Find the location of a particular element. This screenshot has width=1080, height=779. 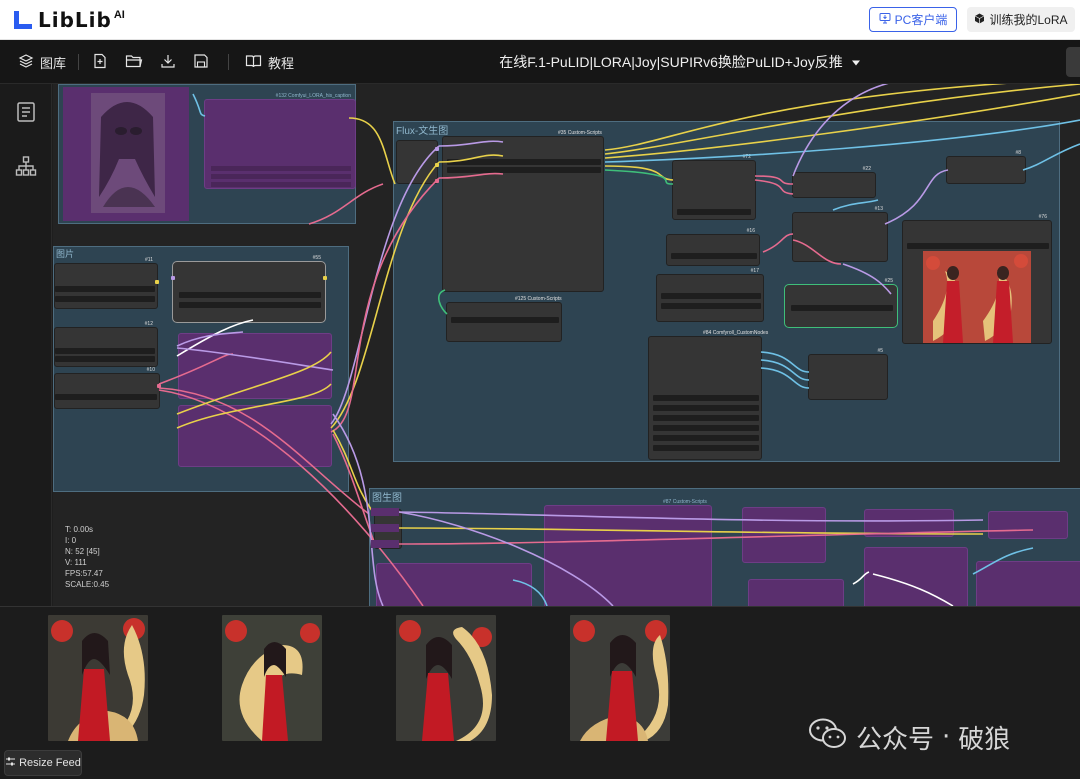

node-72: #72 is located at coordinates (714, 187).